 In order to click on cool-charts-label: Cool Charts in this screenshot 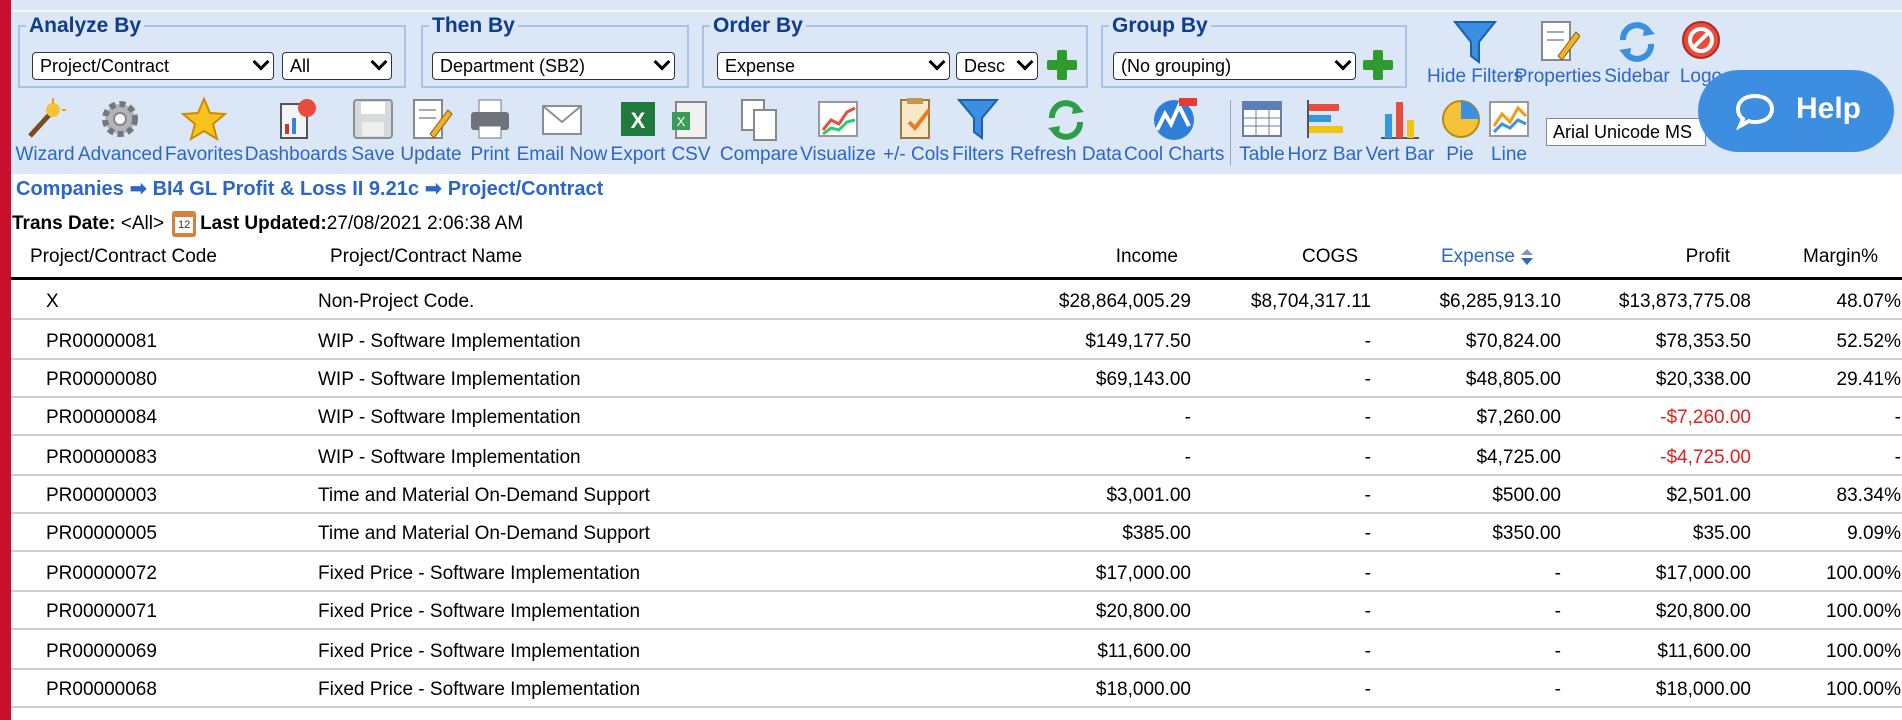, I will do `click(1174, 154)`.